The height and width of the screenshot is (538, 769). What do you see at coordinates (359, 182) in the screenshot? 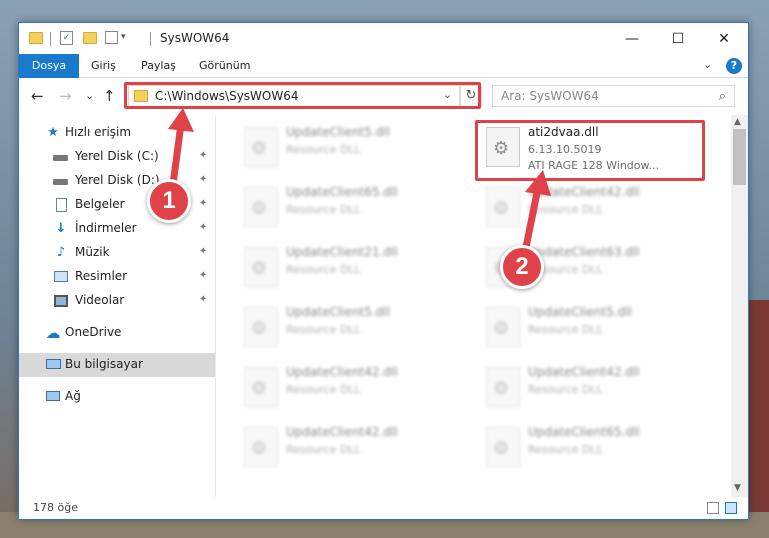
I see `annotation-arrows` at bounding box center [359, 182].